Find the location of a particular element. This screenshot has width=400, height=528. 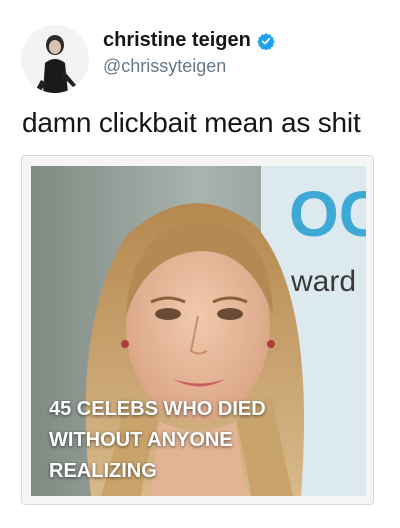

backdrop-text-top: OC is located at coordinates (327, 214).